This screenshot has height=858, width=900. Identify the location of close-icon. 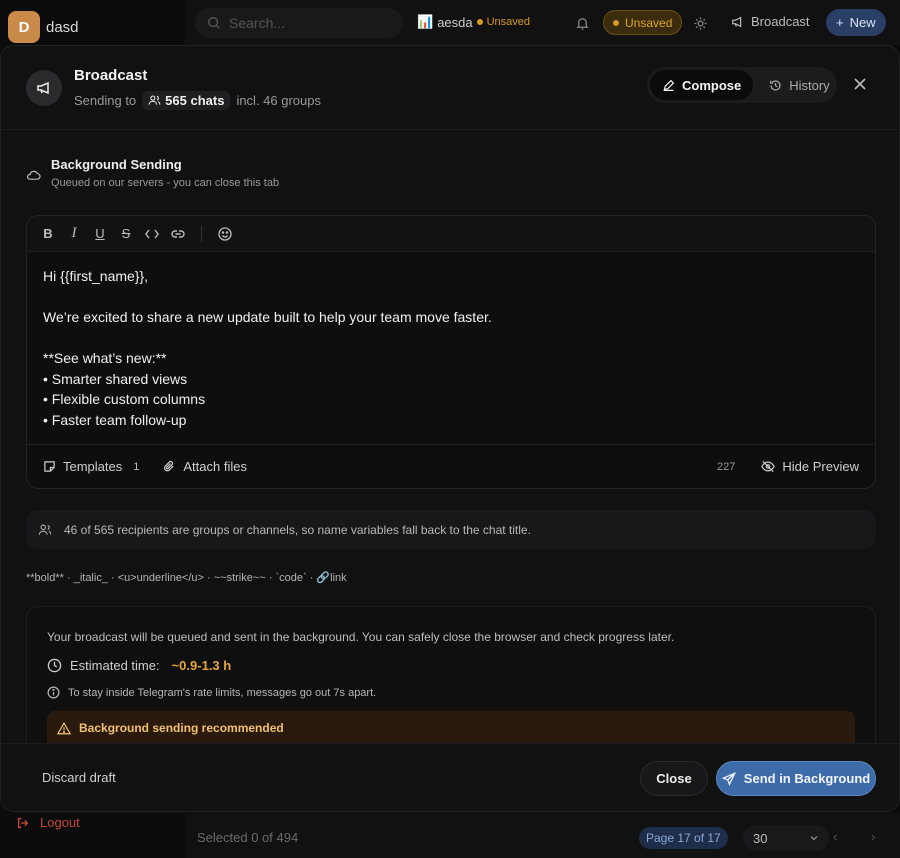
(860, 84).